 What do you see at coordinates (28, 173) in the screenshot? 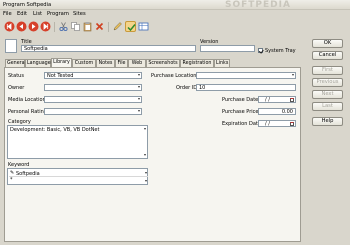
I see `keyword-value: Softpedia` at bounding box center [28, 173].